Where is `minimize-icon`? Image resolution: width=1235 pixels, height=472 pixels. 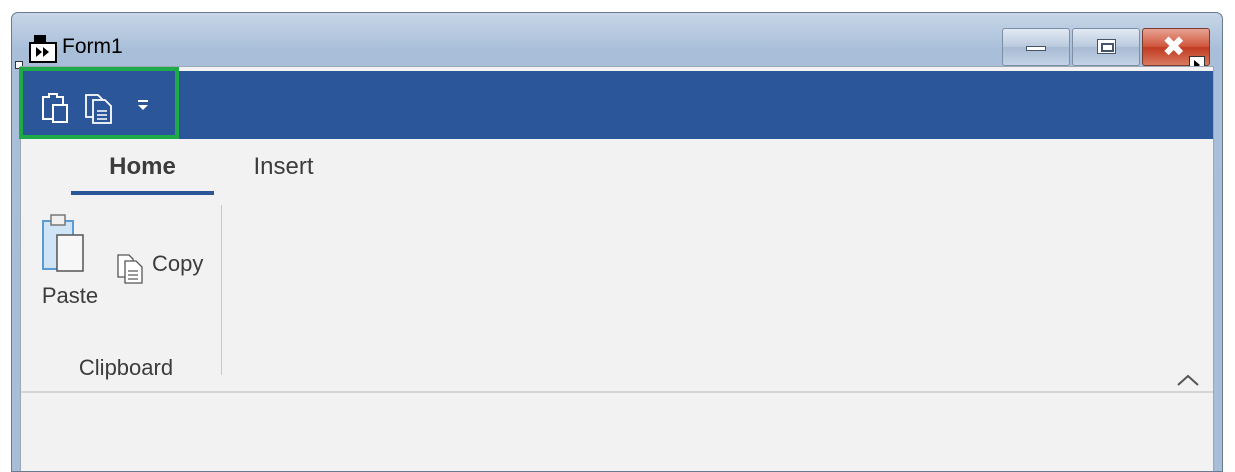
minimize-icon is located at coordinates (1036, 48).